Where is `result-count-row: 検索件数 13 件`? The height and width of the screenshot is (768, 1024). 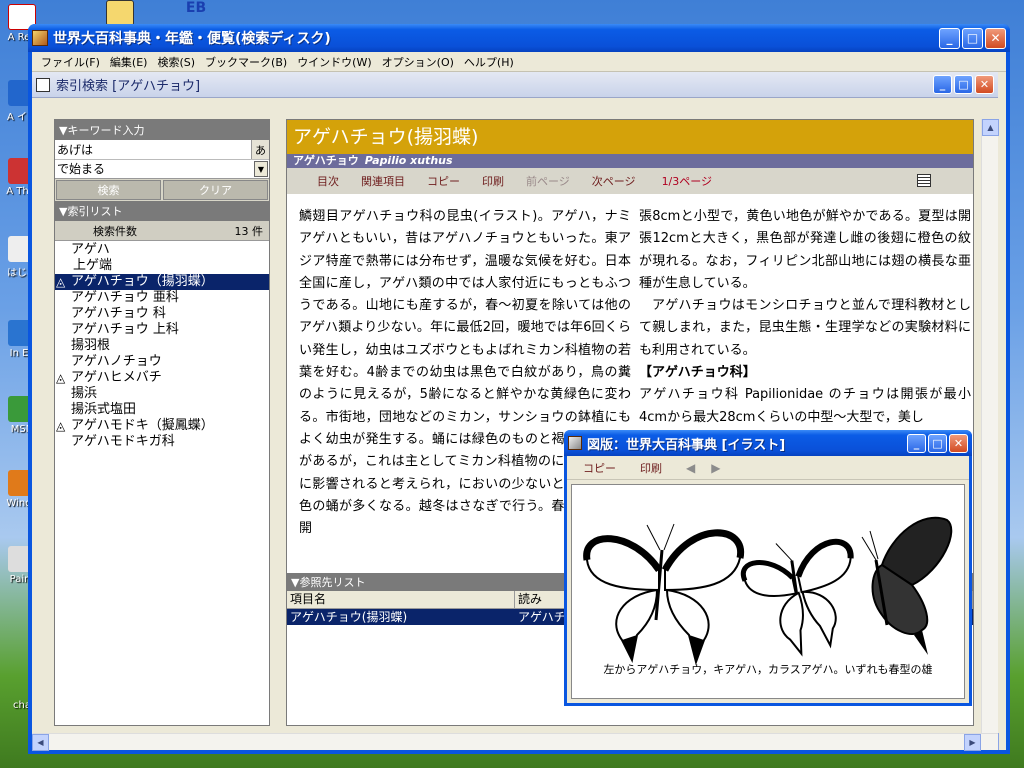 result-count-row: 検索件数 13 件 is located at coordinates (162, 231).